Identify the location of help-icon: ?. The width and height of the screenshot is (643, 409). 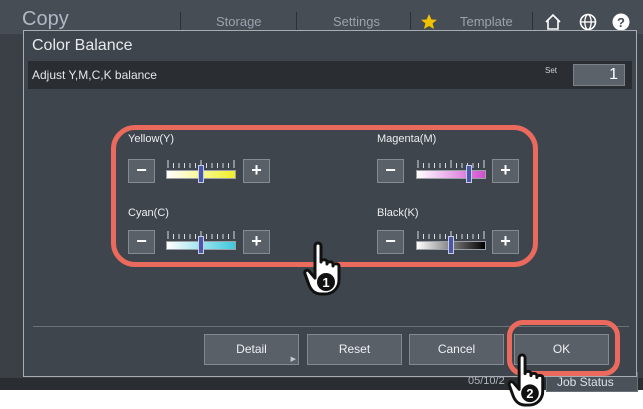
(621, 22).